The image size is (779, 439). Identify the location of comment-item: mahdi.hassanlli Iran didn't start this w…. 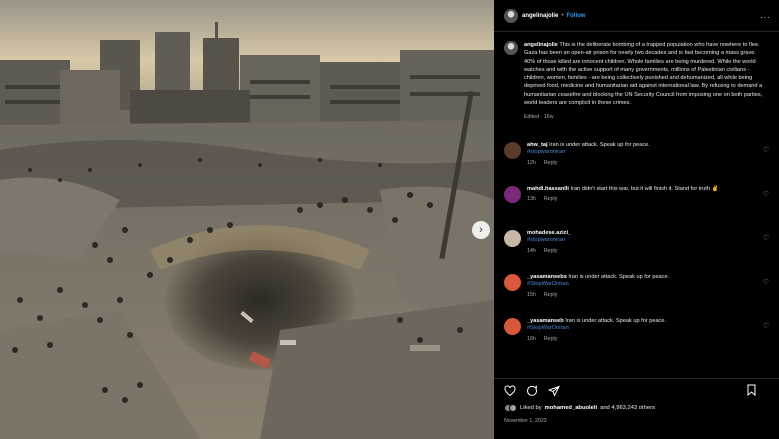
(636, 207).